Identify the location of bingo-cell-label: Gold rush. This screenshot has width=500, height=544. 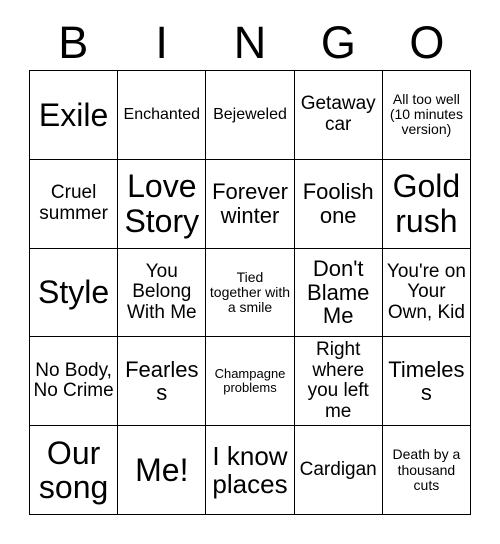
(426, 203).